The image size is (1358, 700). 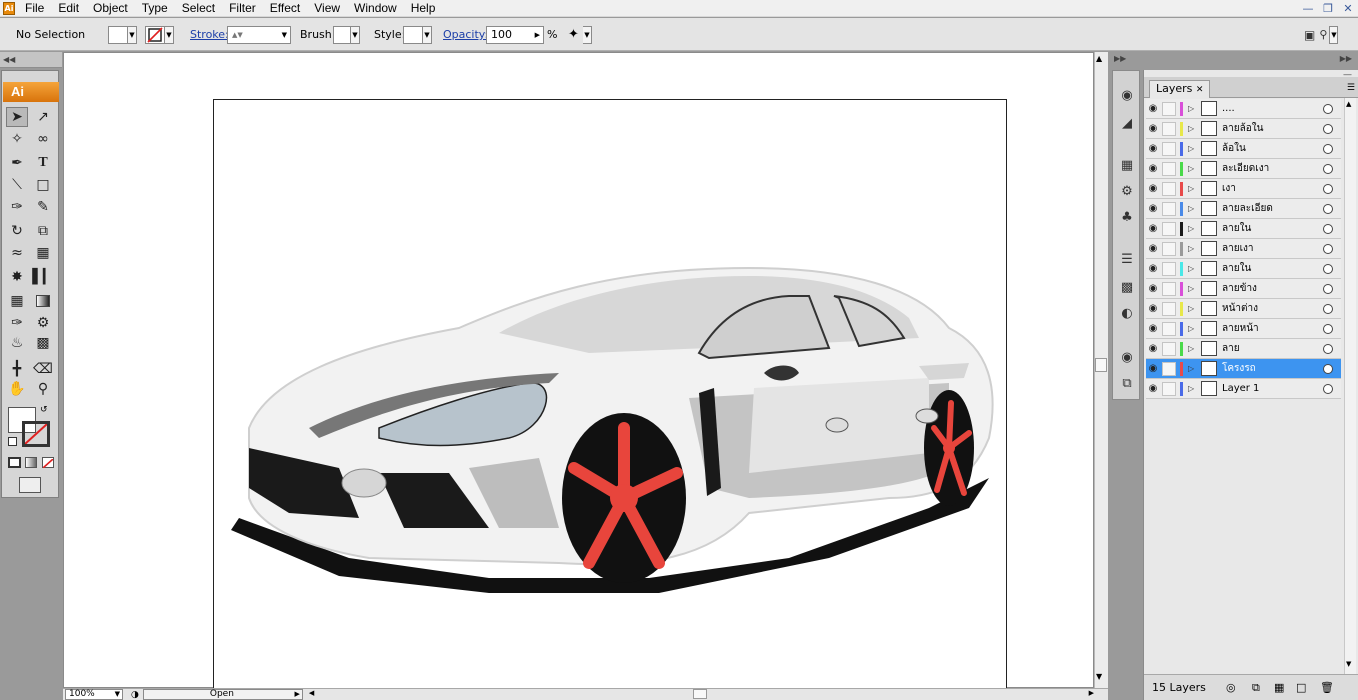 What do you see at coordinates (413, 34) in the screenshot?
I see `style-swatch` at bounding box center [413, 34].